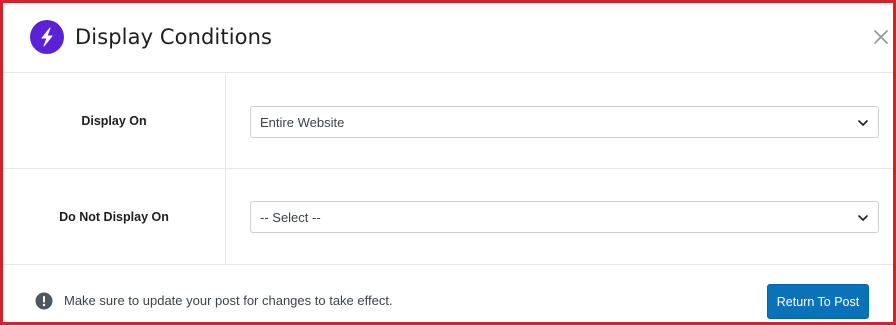  Describe the element at coordinates (564, 122) in the screenshot. I see `display-on-select: Entire Website` at that location.